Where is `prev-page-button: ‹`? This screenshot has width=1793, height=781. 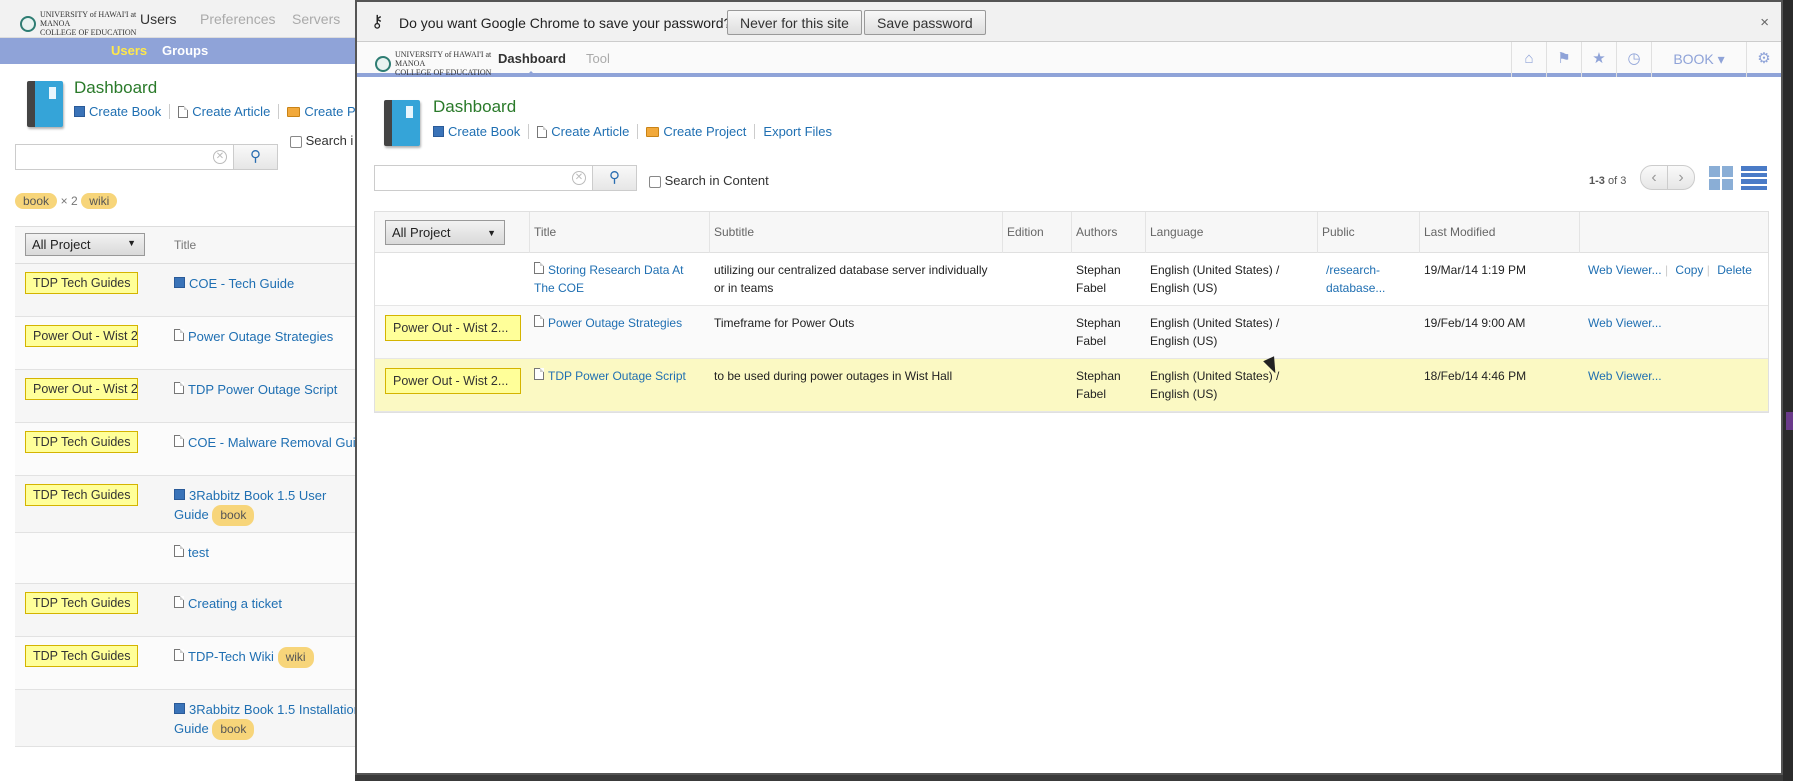
prev-page-button: ‹ is located at coordinates (1654, 177).